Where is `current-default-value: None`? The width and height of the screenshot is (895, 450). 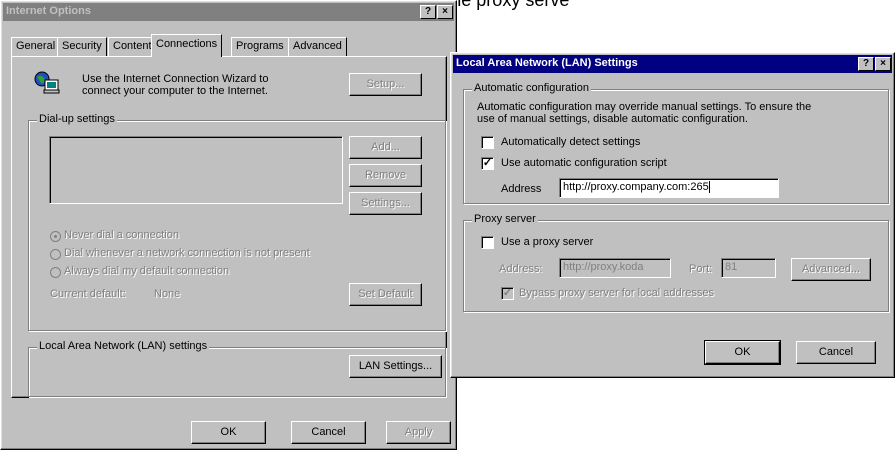
current-default-value: None is located at coordinates (167, 294).